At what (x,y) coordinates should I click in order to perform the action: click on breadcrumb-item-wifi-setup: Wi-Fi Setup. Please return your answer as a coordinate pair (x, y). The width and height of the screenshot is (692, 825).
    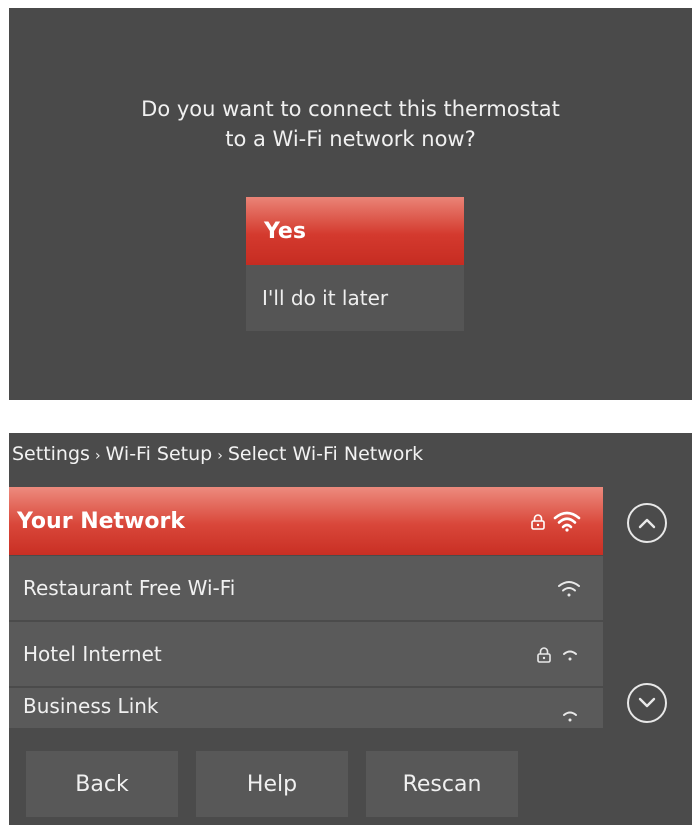
    Looking at the image, I should click on (159, 454).